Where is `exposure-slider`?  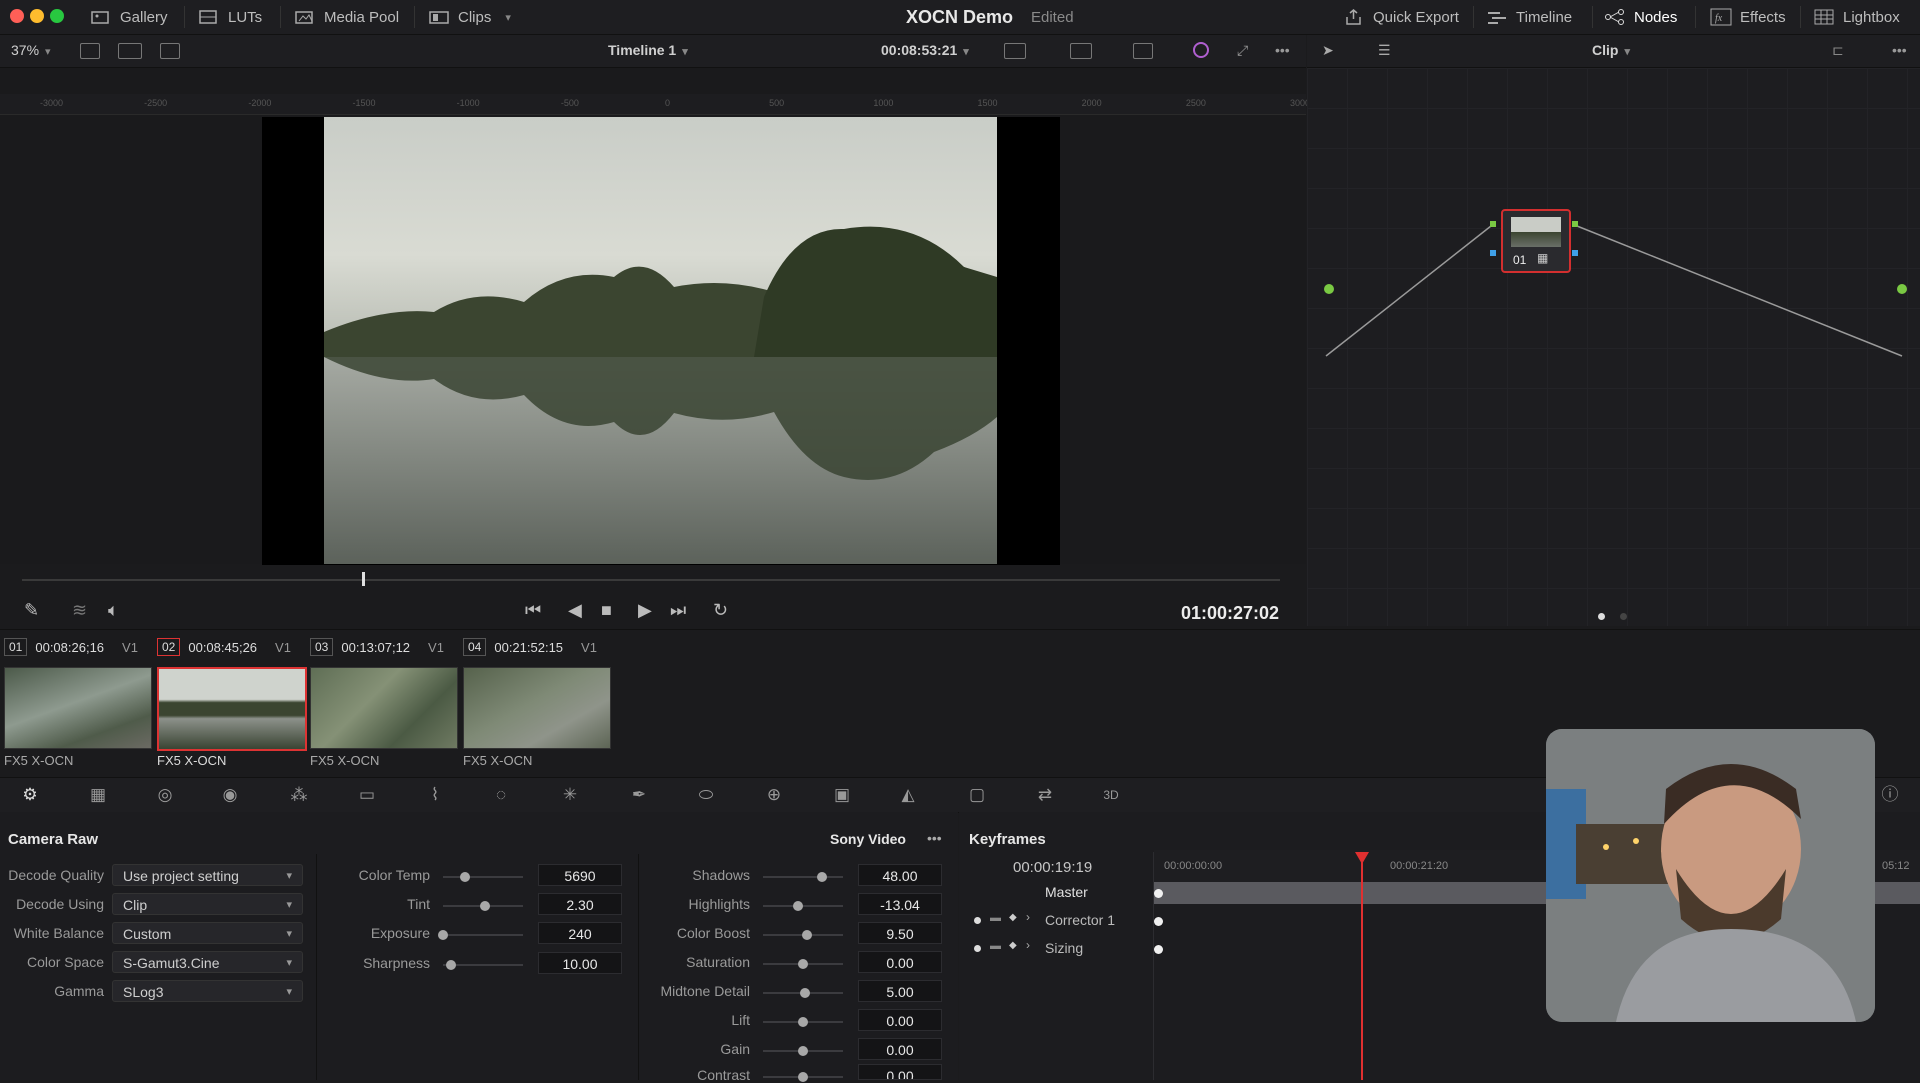
exposure-slider is located at coordinates (483, 935).